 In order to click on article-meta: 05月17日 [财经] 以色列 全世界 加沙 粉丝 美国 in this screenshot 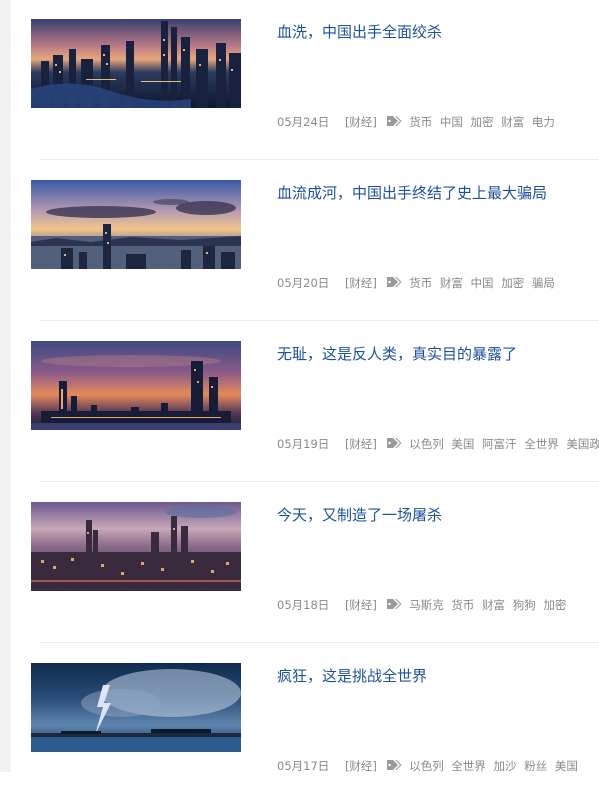, I will do `click(438, 766)`.